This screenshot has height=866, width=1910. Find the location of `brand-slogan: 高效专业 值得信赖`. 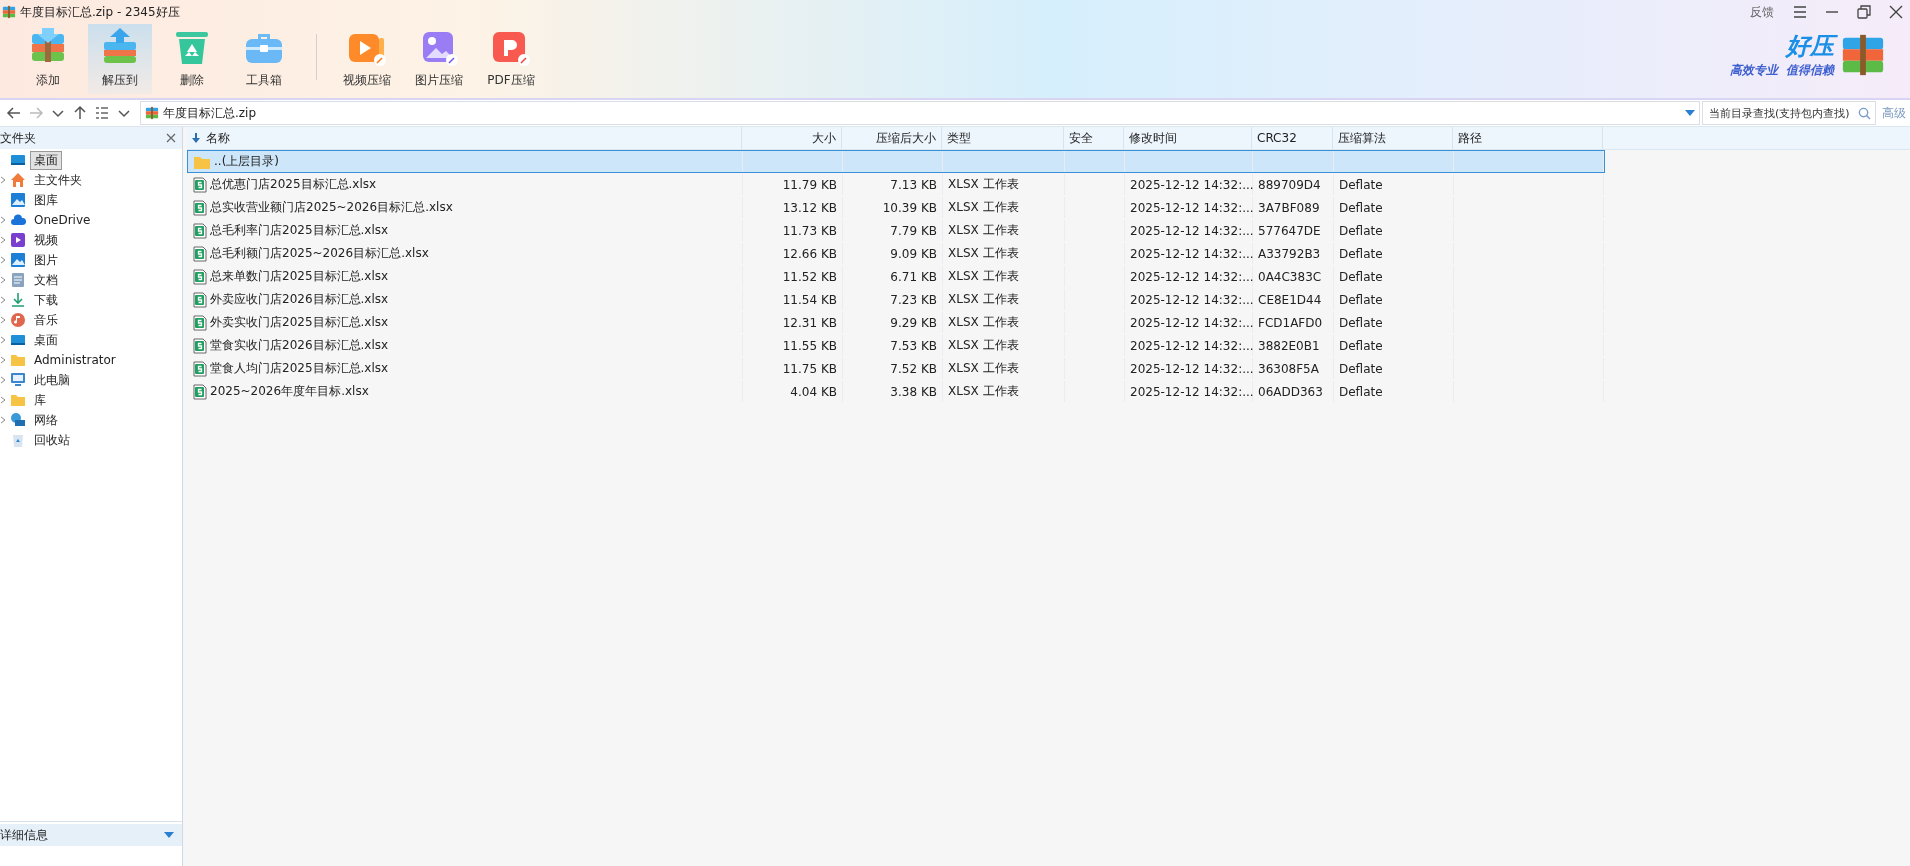

brand-slogan: 高效专业 值得信赖 is located at coordinates (1781, 70).